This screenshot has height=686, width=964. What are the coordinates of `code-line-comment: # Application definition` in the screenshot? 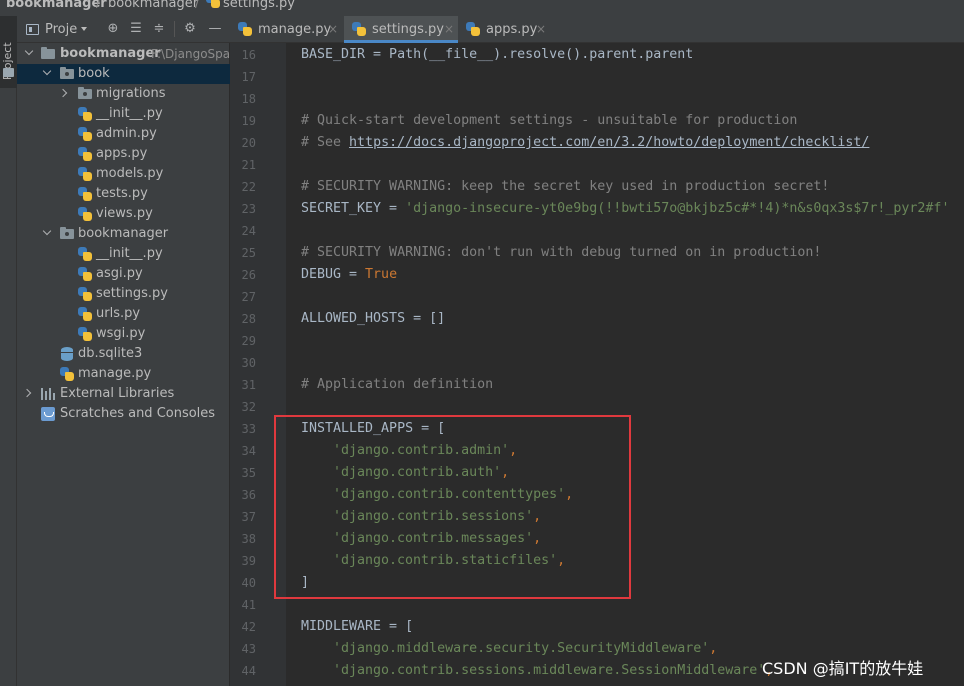 It's located at (397, 384).